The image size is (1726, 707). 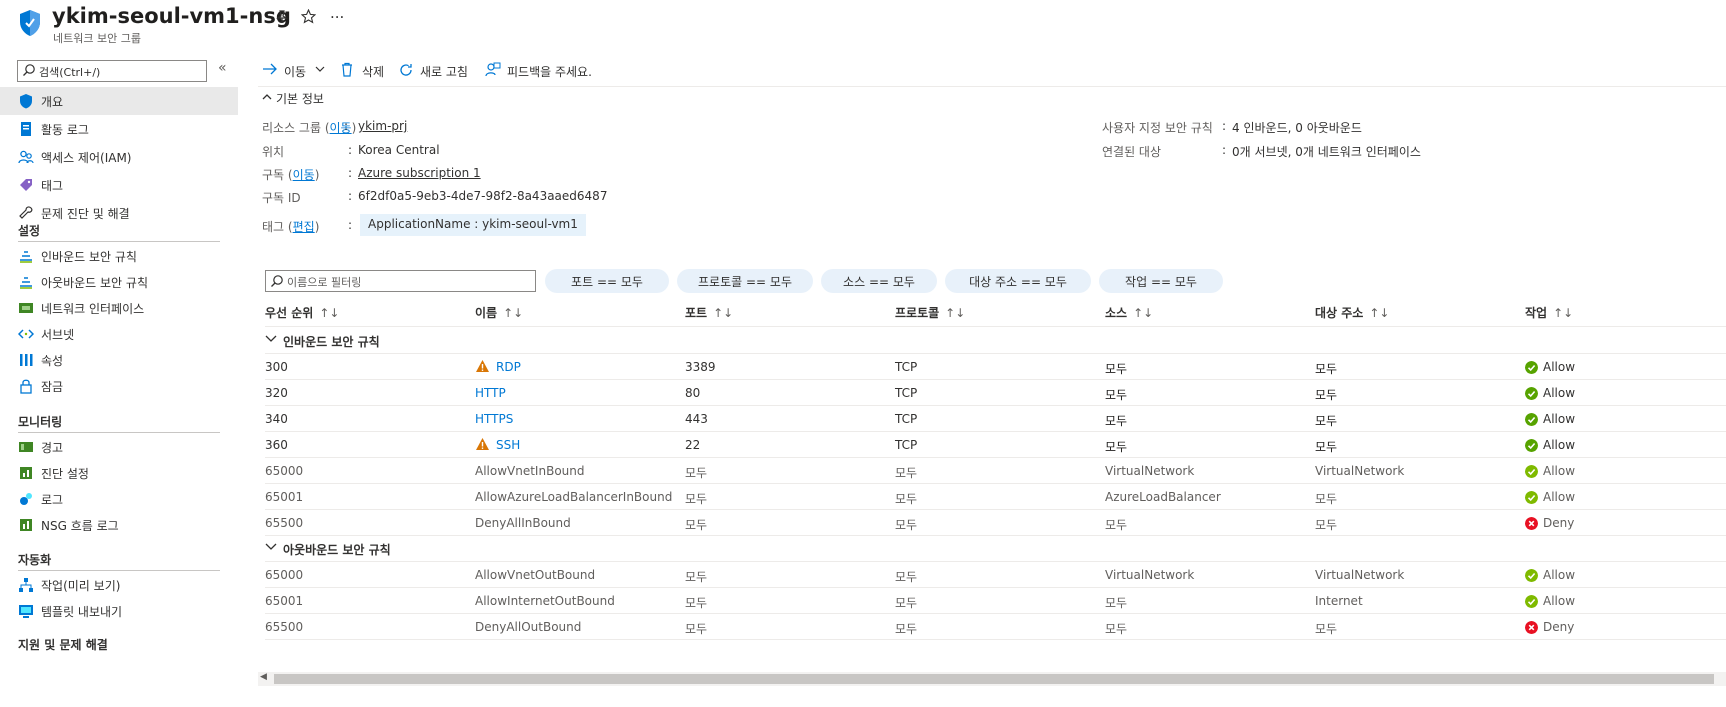 I want to click on subscription-id-value: 6f2df0a5-9eb3-4de7-98f2-8a43aaed6487, so click(x=483, y=196).